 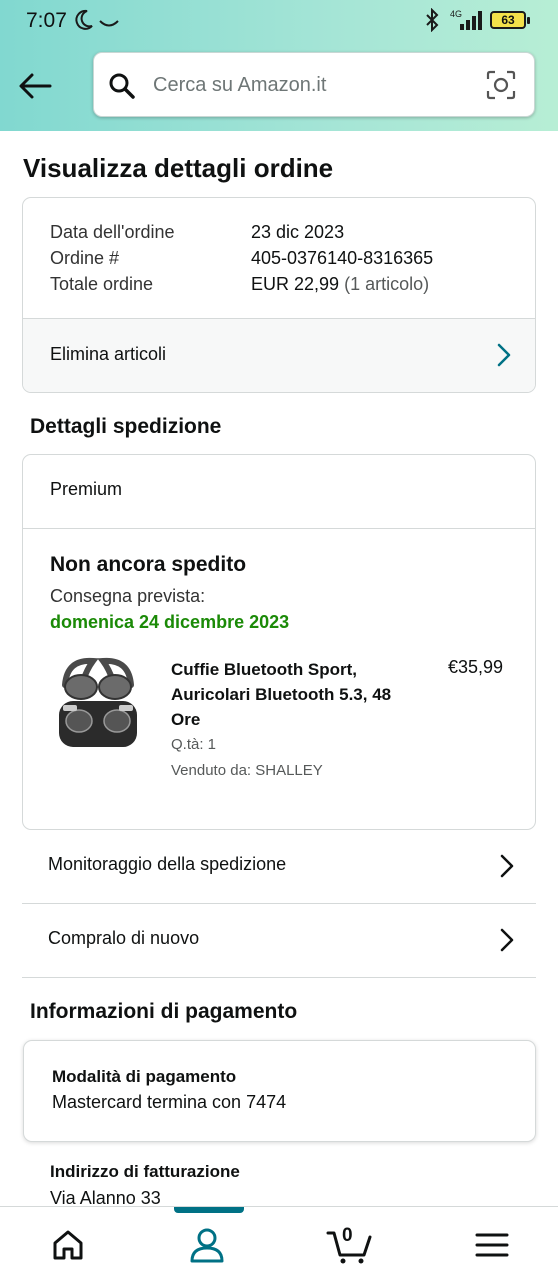 What do you see at coordinates (347, 1235) in the screenshot?
I see `cart-count: 0` at bounding box center [347, 1235].